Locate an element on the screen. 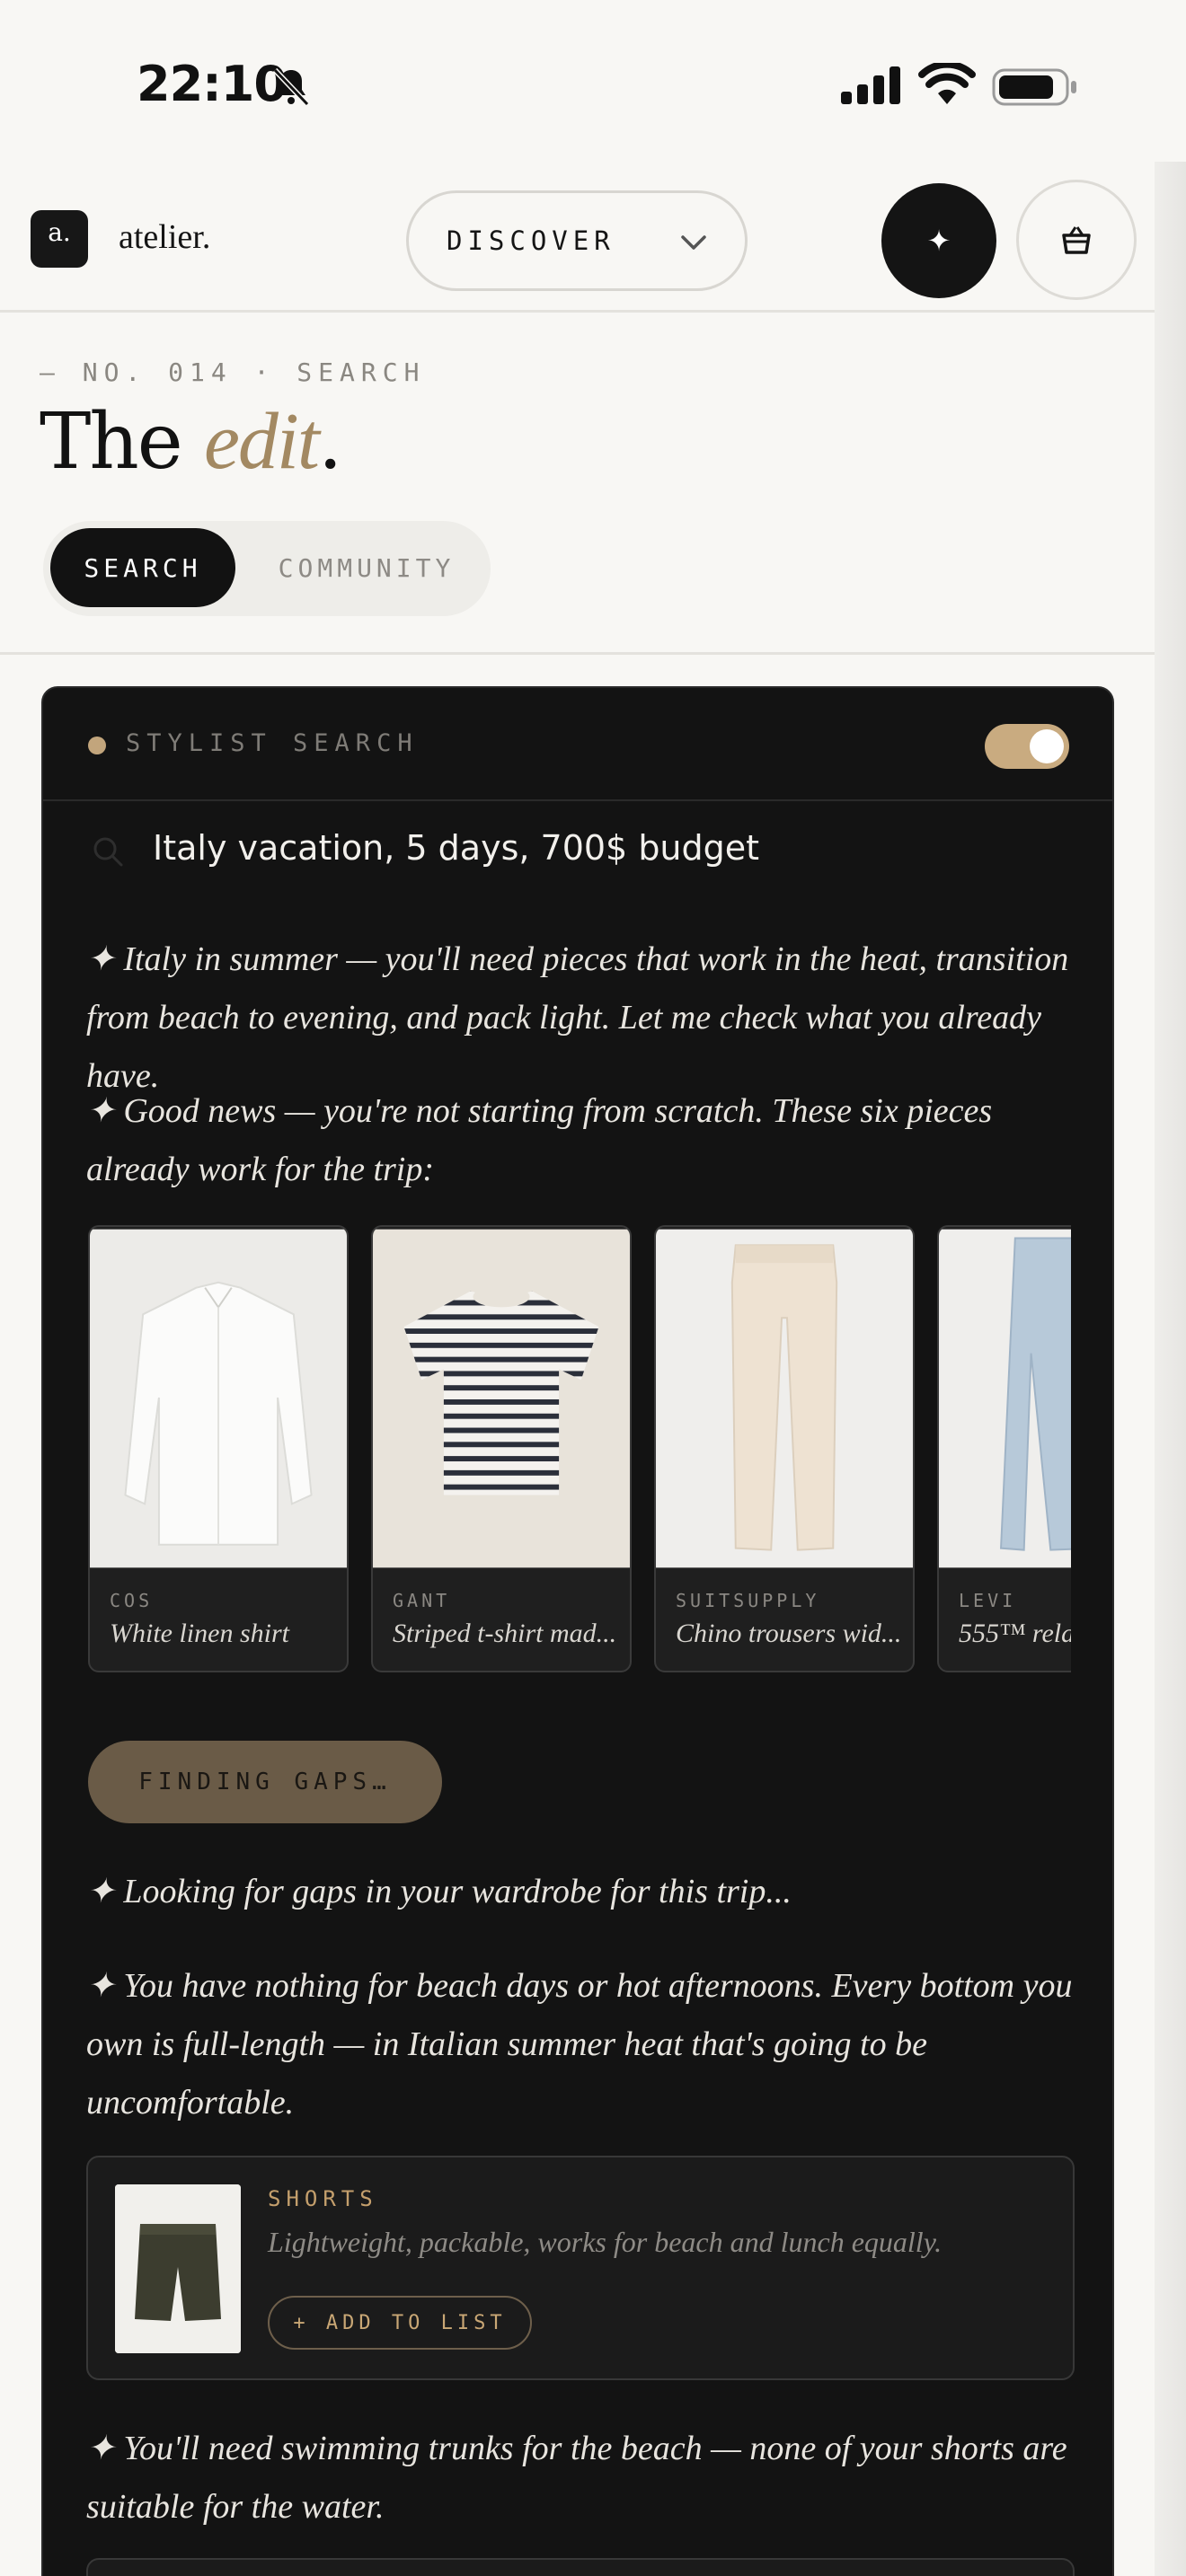 This screenshot has height=2576, width=1186. shopping-bag-icon is located at coordinates (1076, 240).